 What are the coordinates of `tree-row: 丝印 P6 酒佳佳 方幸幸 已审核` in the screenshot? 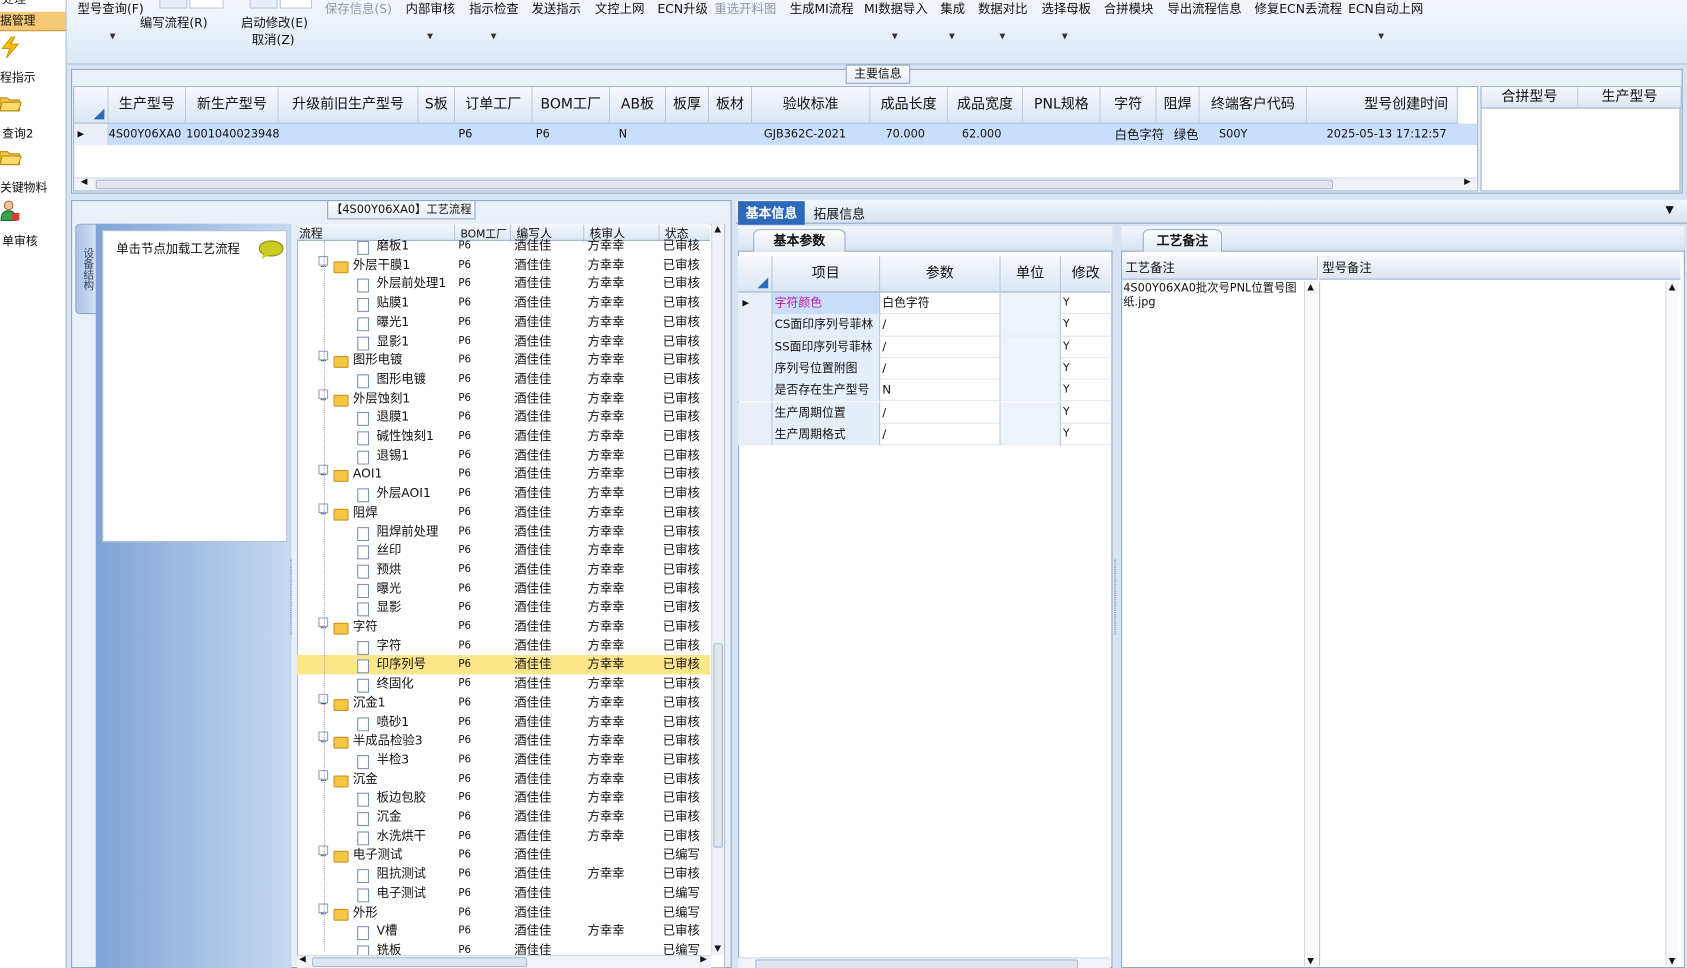 It's located at (503, 550).